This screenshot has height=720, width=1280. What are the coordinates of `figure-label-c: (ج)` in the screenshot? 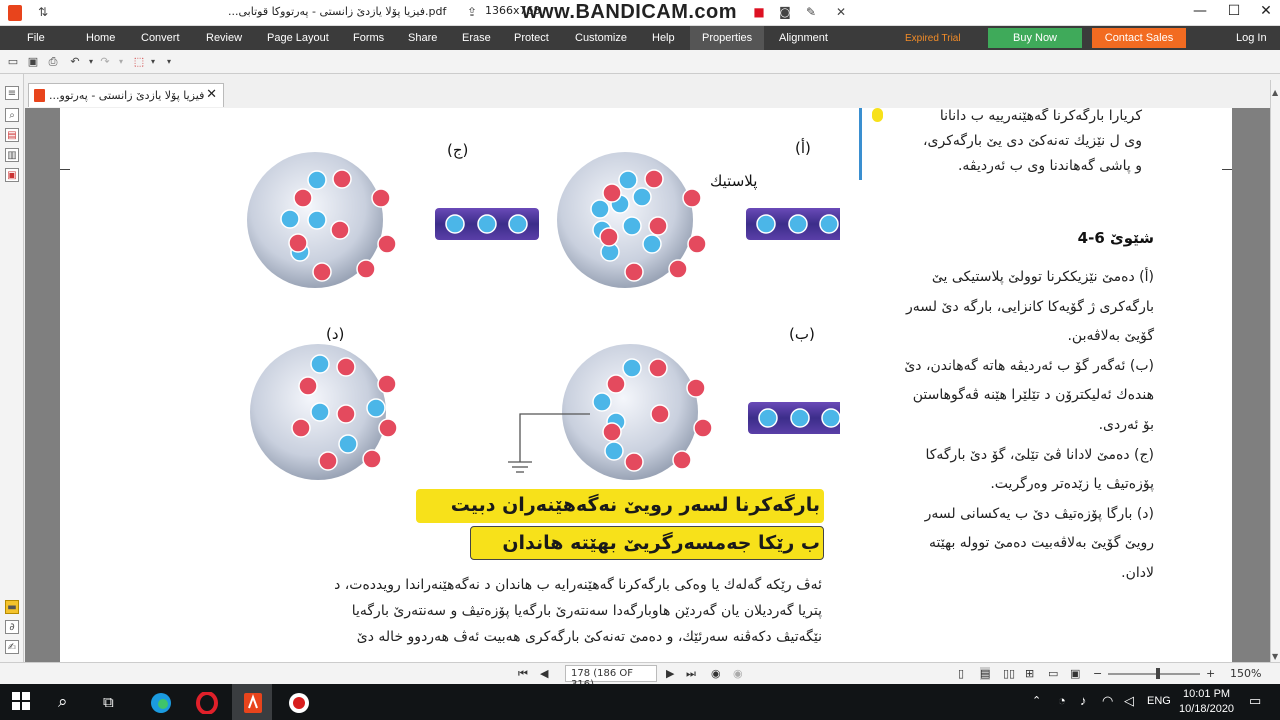 It's located at (458, 150).